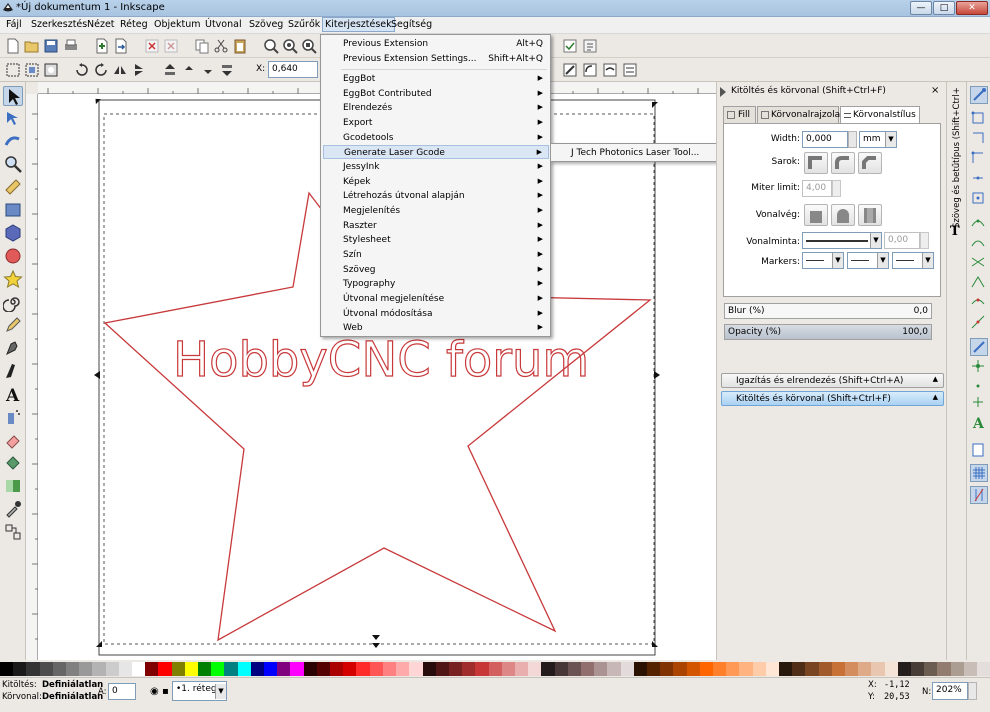  I want to click on menu-view: Nézet, so click(101, 24).